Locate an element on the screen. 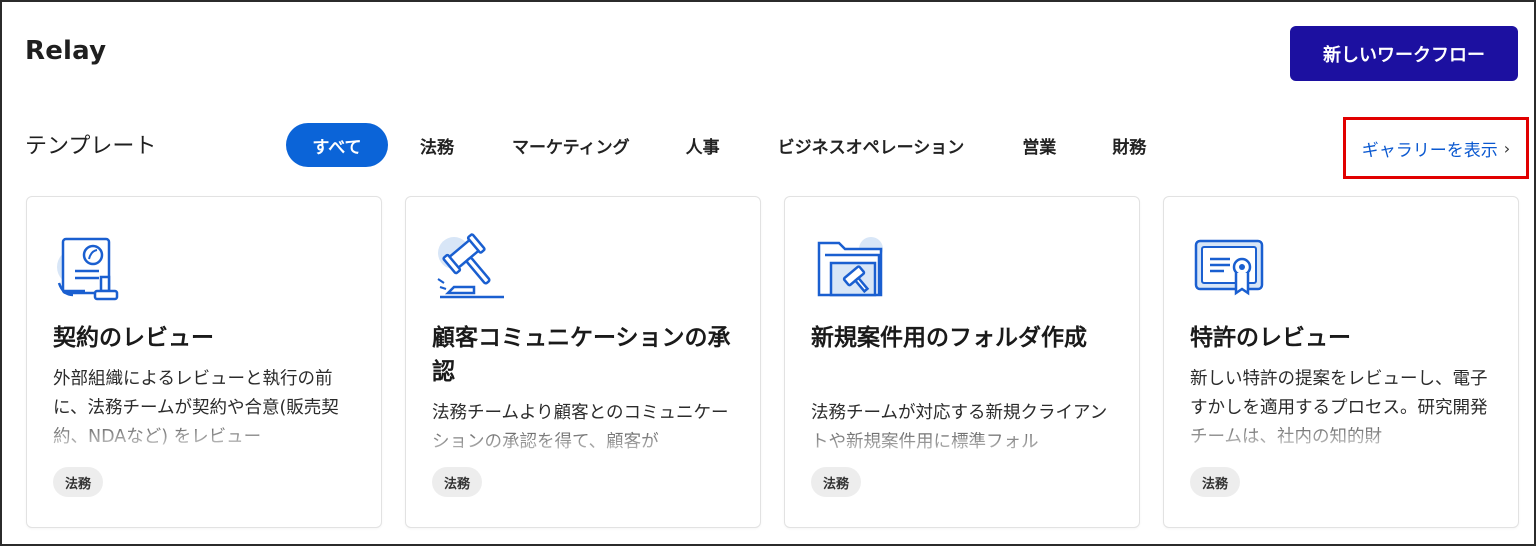 The height and width of the screenshot is (546, 1536). tab-sales: 営業 is located at coordinates (1039, 145).